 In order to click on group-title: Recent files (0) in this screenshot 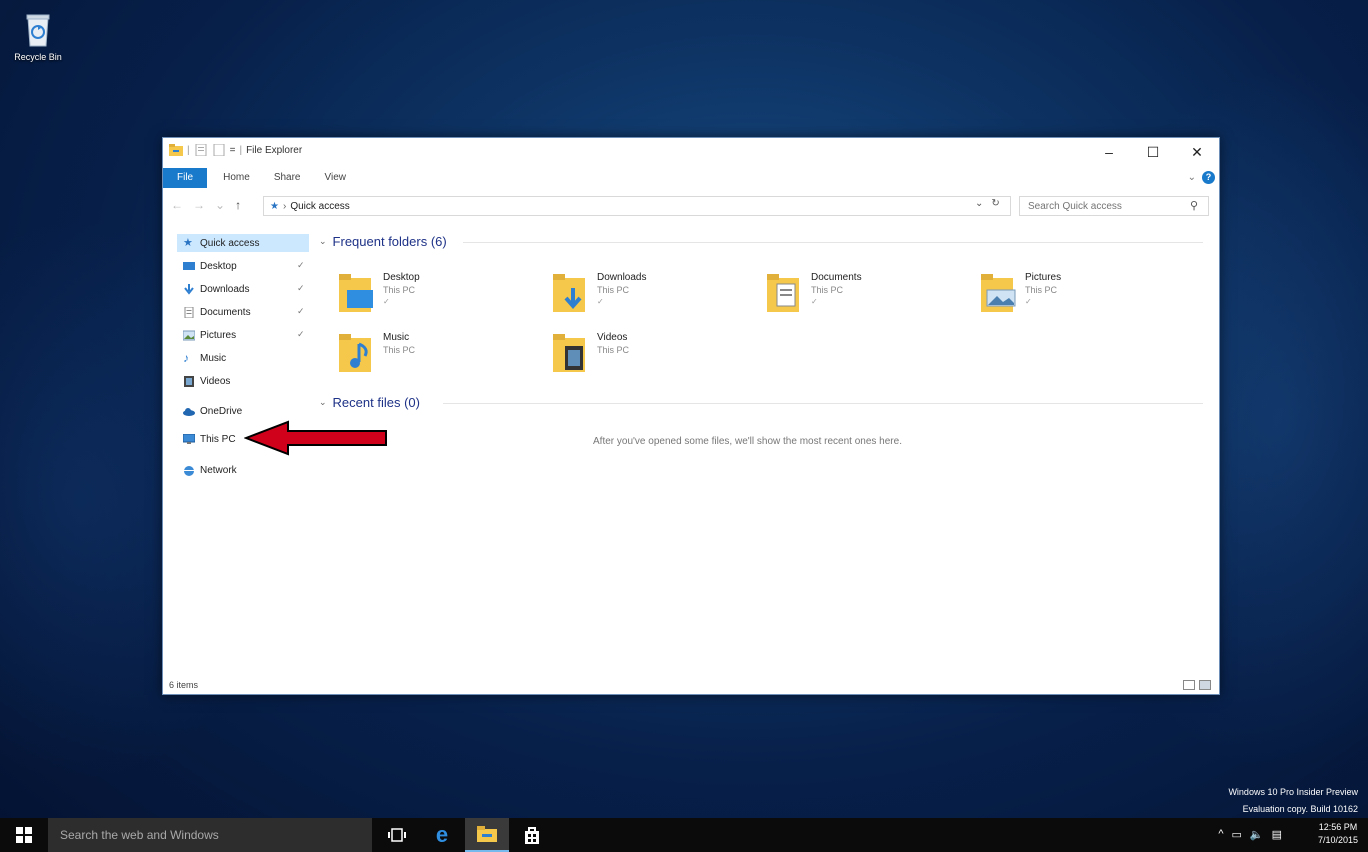, I will do `click(376, 402)`.